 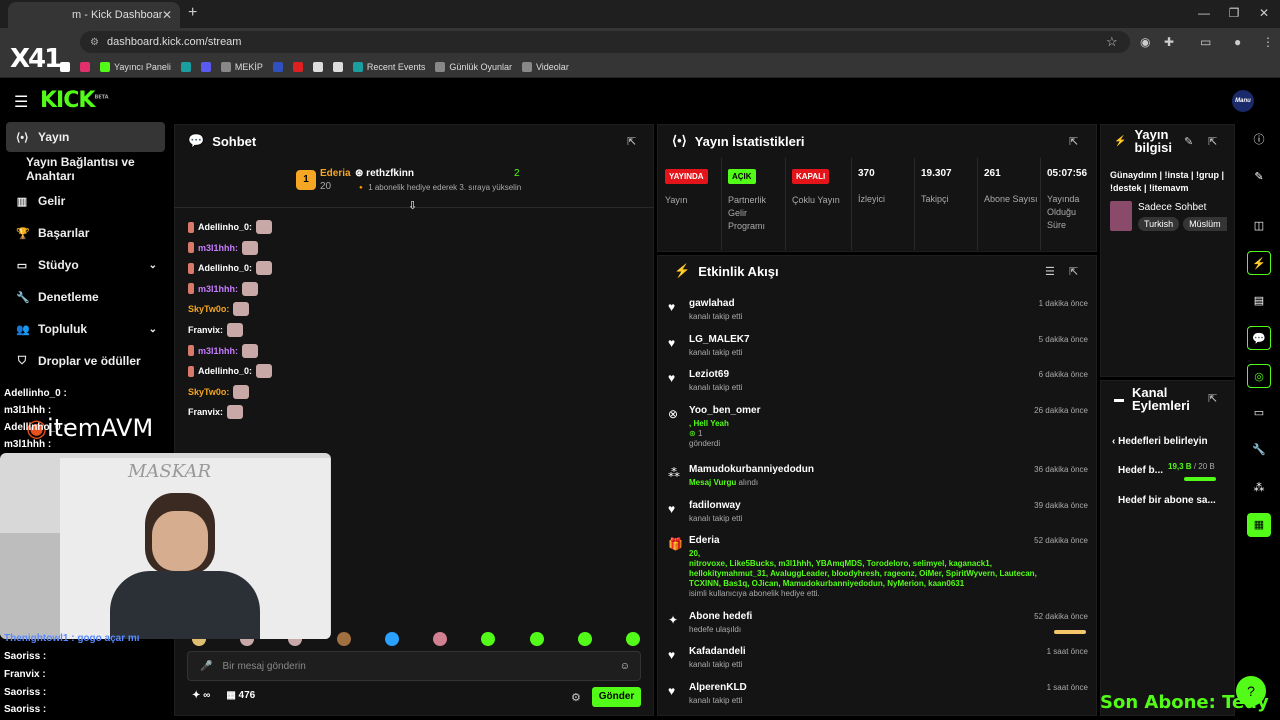 What do you see at coordinates (1237, 42) in the screenshot?
I see `profile-icon: ●` at bounding box center [1237, 42].